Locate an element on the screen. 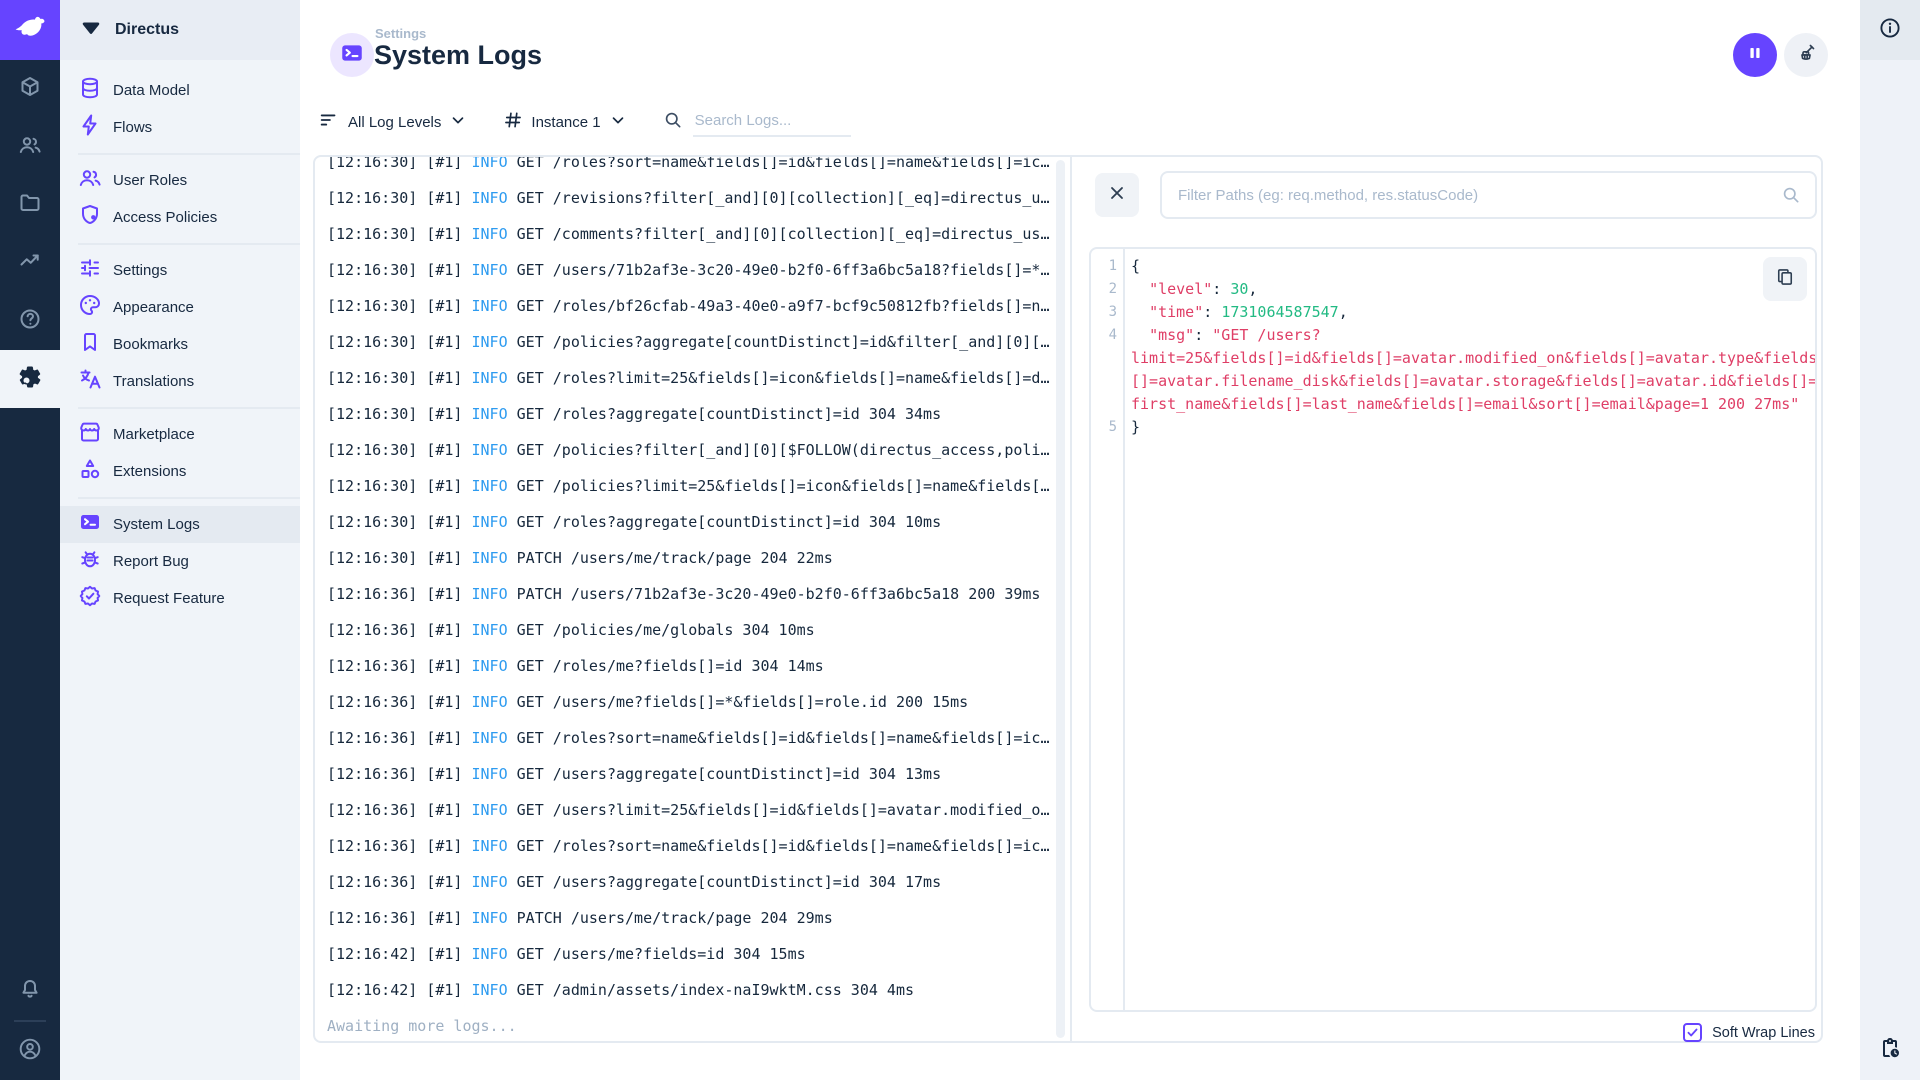  clear-logs-button is located at coordinates (1806, 55).